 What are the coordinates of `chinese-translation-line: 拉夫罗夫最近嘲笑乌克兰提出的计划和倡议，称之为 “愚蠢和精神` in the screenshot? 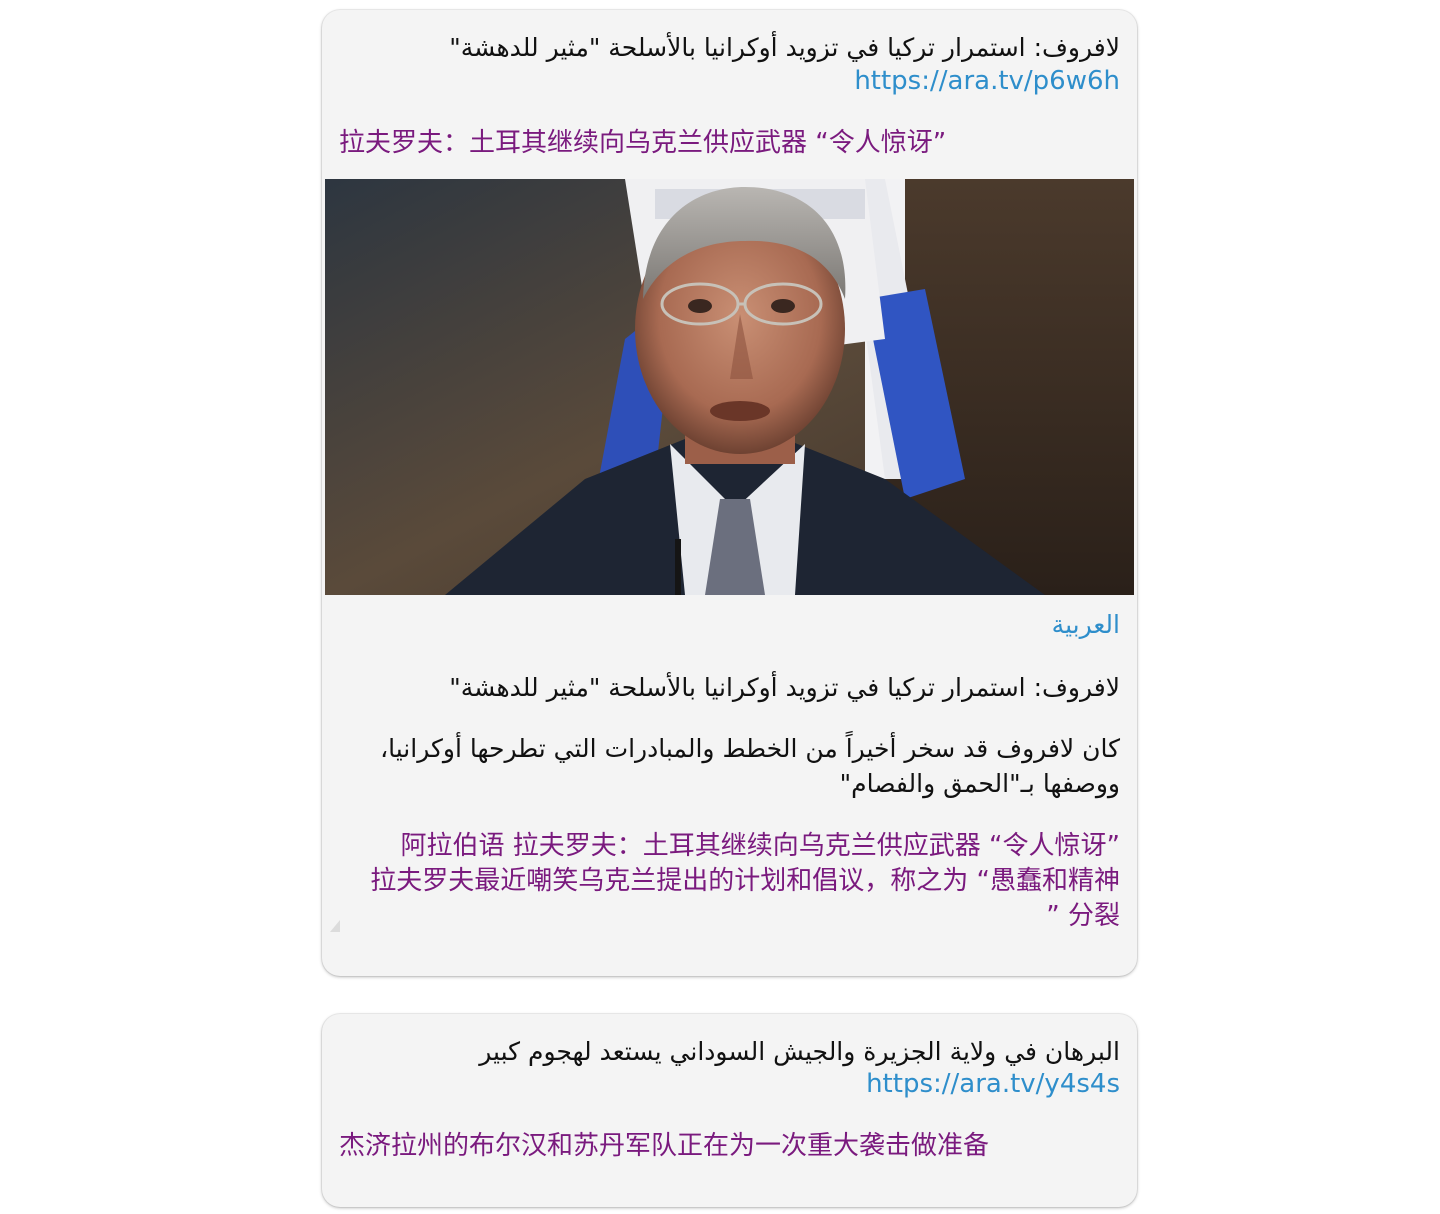 It's located at (745, 881).